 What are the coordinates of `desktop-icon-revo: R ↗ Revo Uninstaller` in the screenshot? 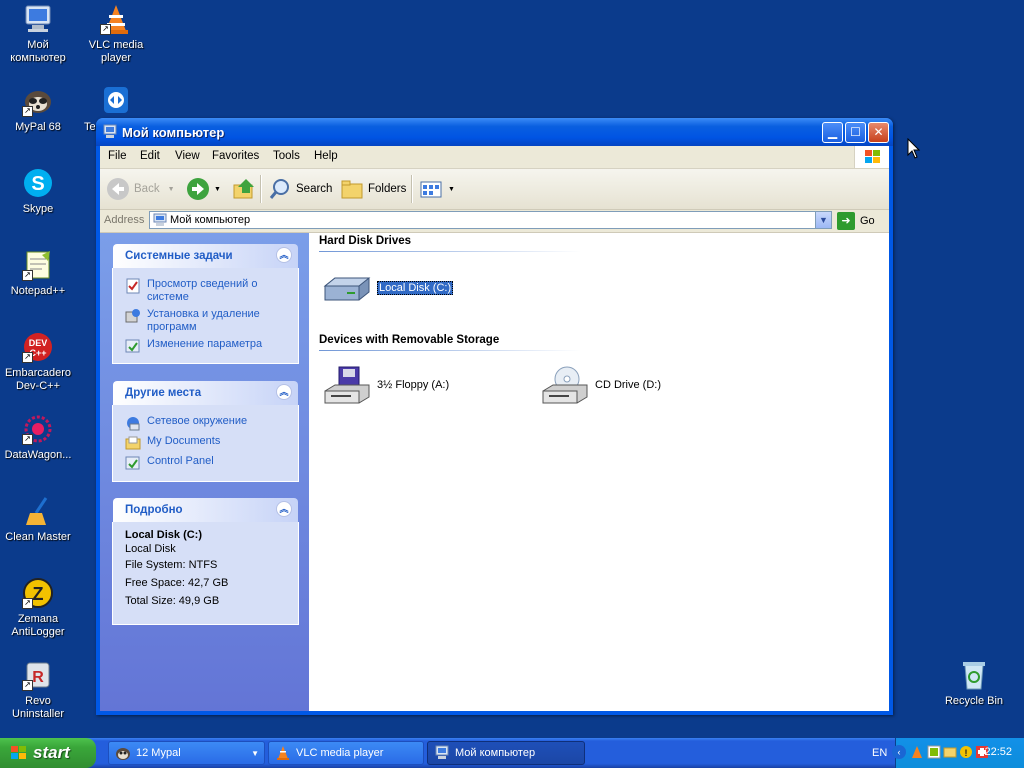 It's located at (38, 690).